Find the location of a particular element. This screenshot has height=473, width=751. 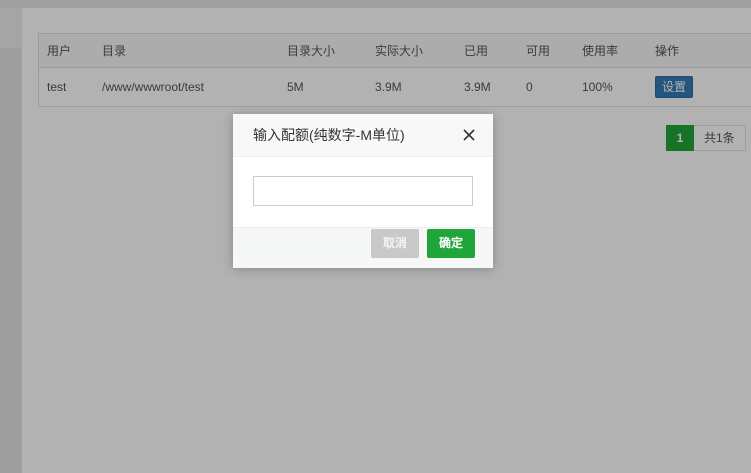

confirm-button: 确定 is located at coordinates (451, 243).